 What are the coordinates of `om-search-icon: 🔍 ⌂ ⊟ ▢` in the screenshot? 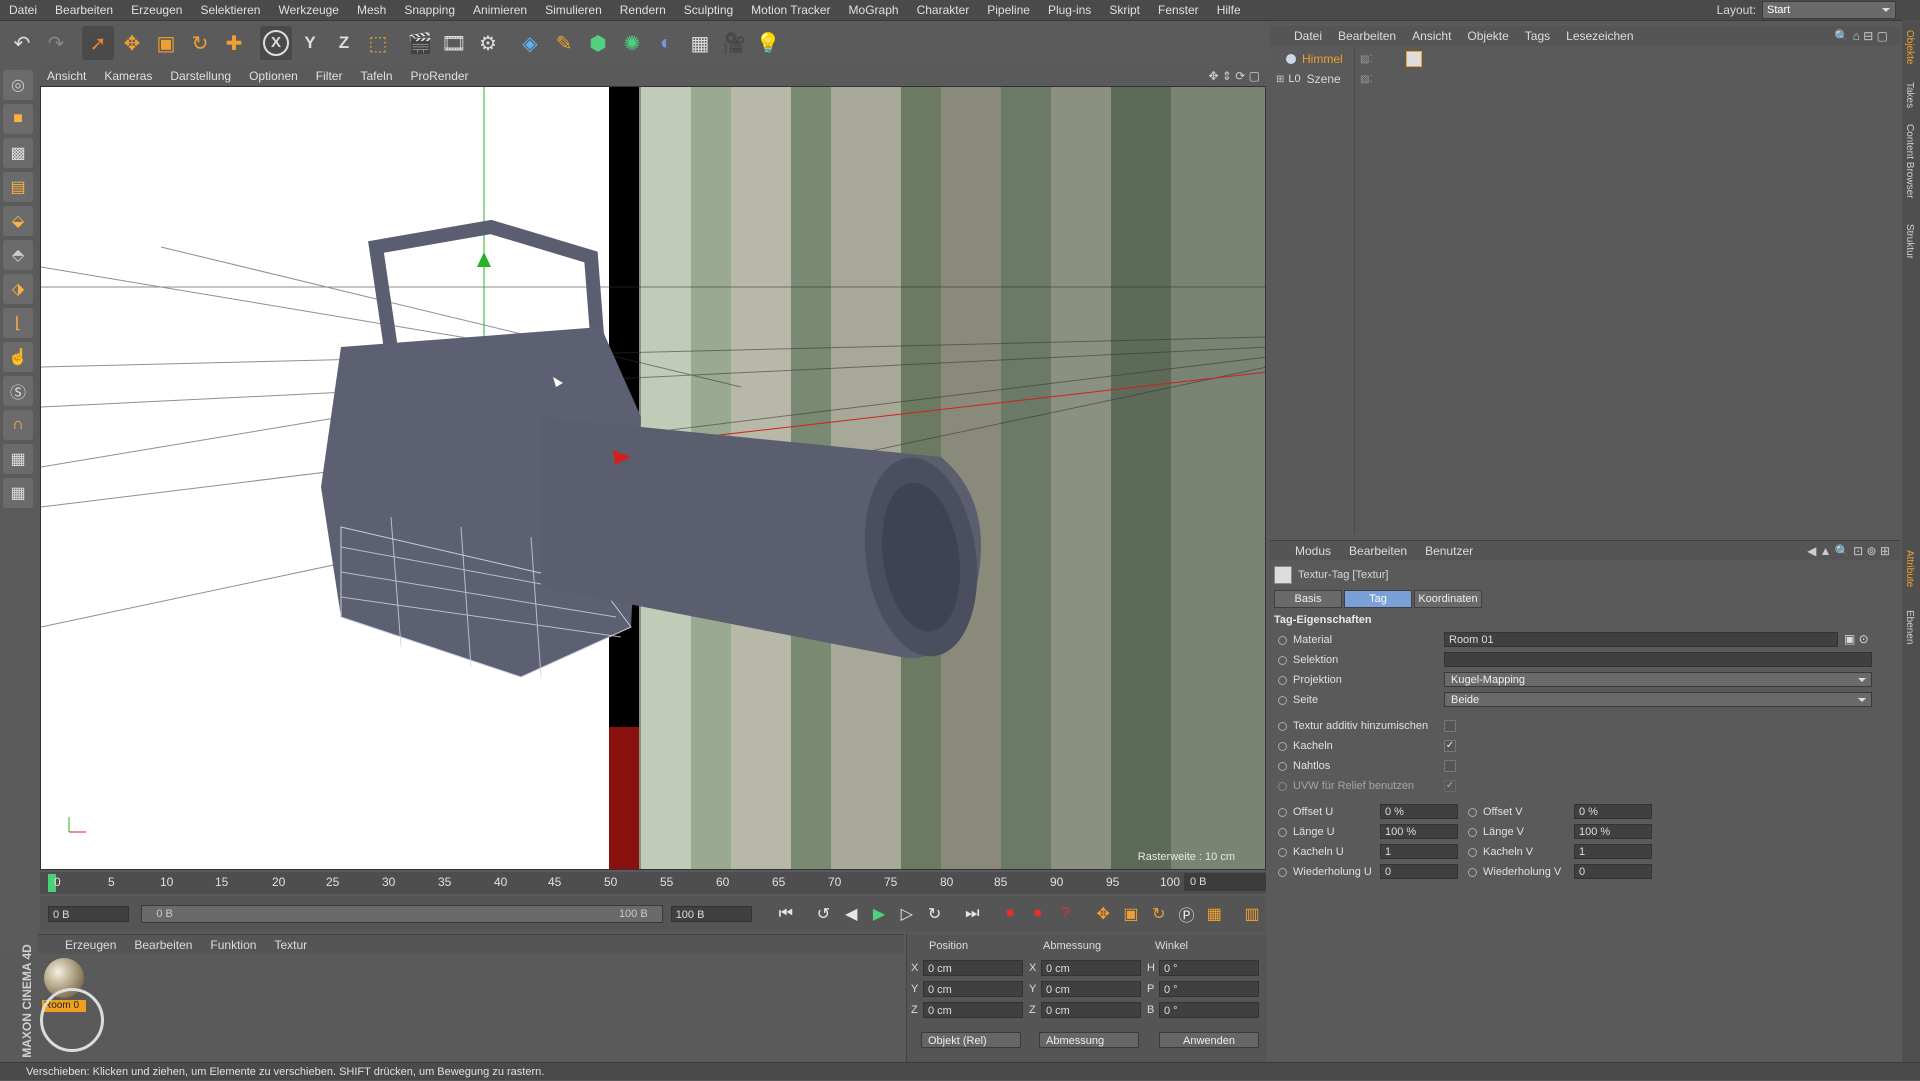 It's located at (1861, 36).